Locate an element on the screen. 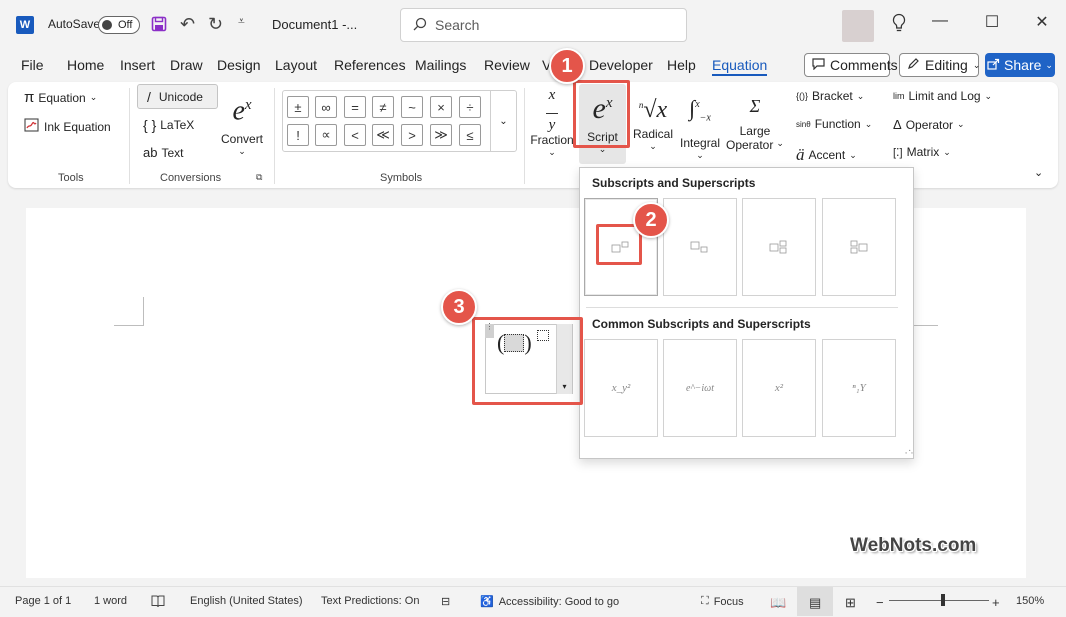 The width and height of the screenshot is (1066, 617). function-label: Function is located at coordinates (837, 124).